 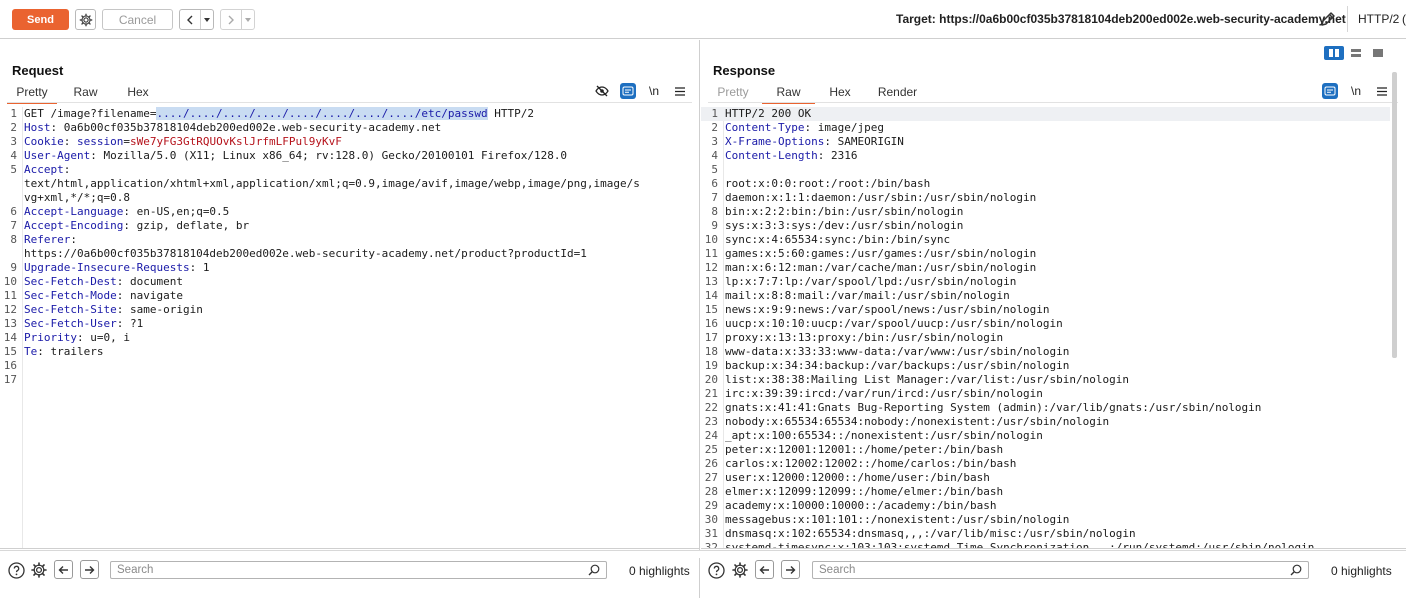 I want to click on line-content: Content-Type: image/jpeg, so click(x=802, y=128).